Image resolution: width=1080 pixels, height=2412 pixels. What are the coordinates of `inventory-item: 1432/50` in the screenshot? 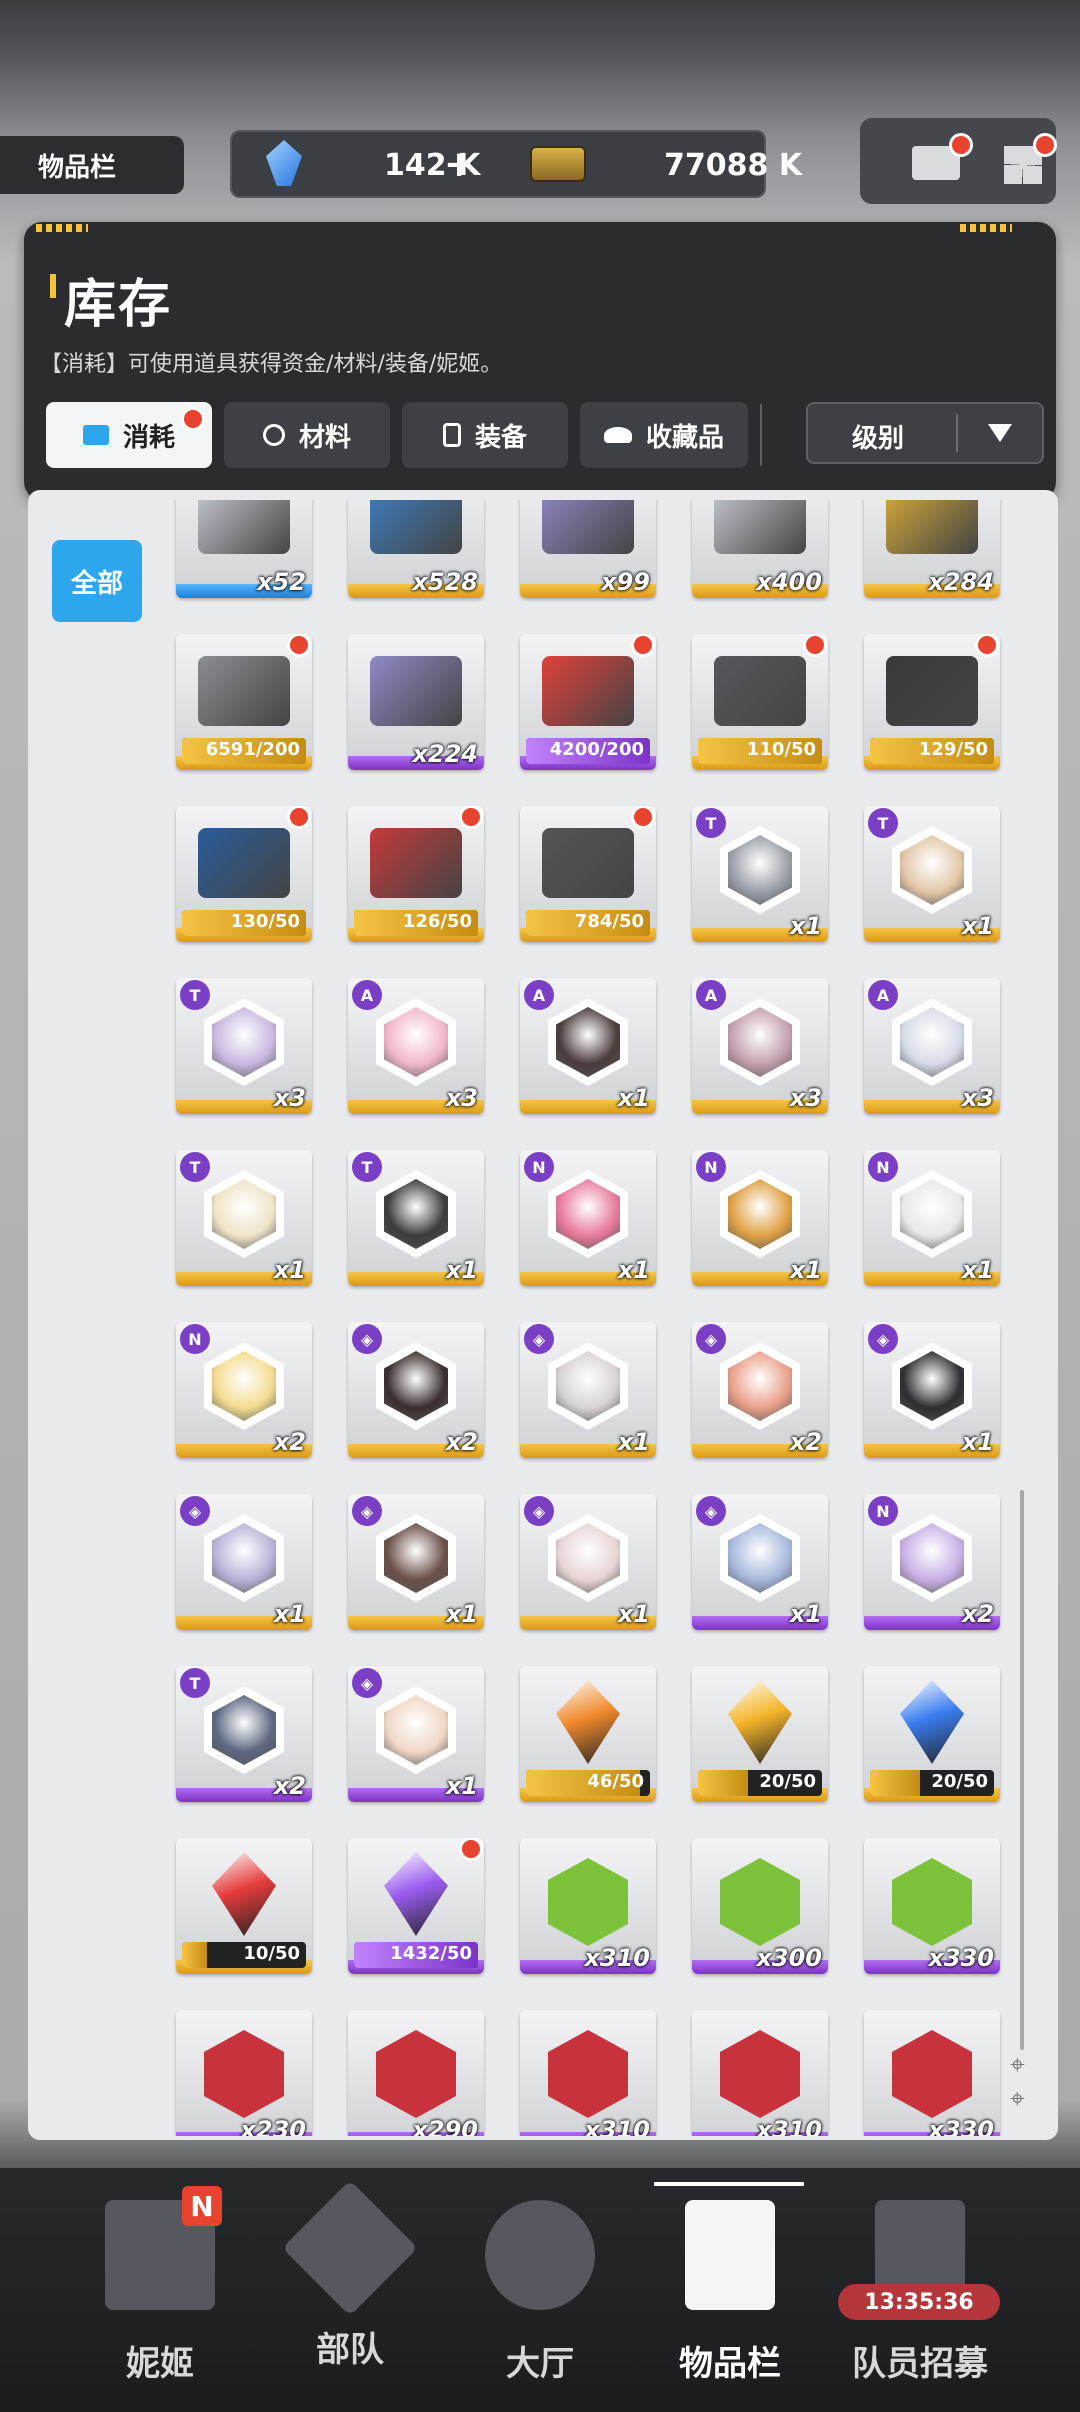 It's located at (416, 1906).